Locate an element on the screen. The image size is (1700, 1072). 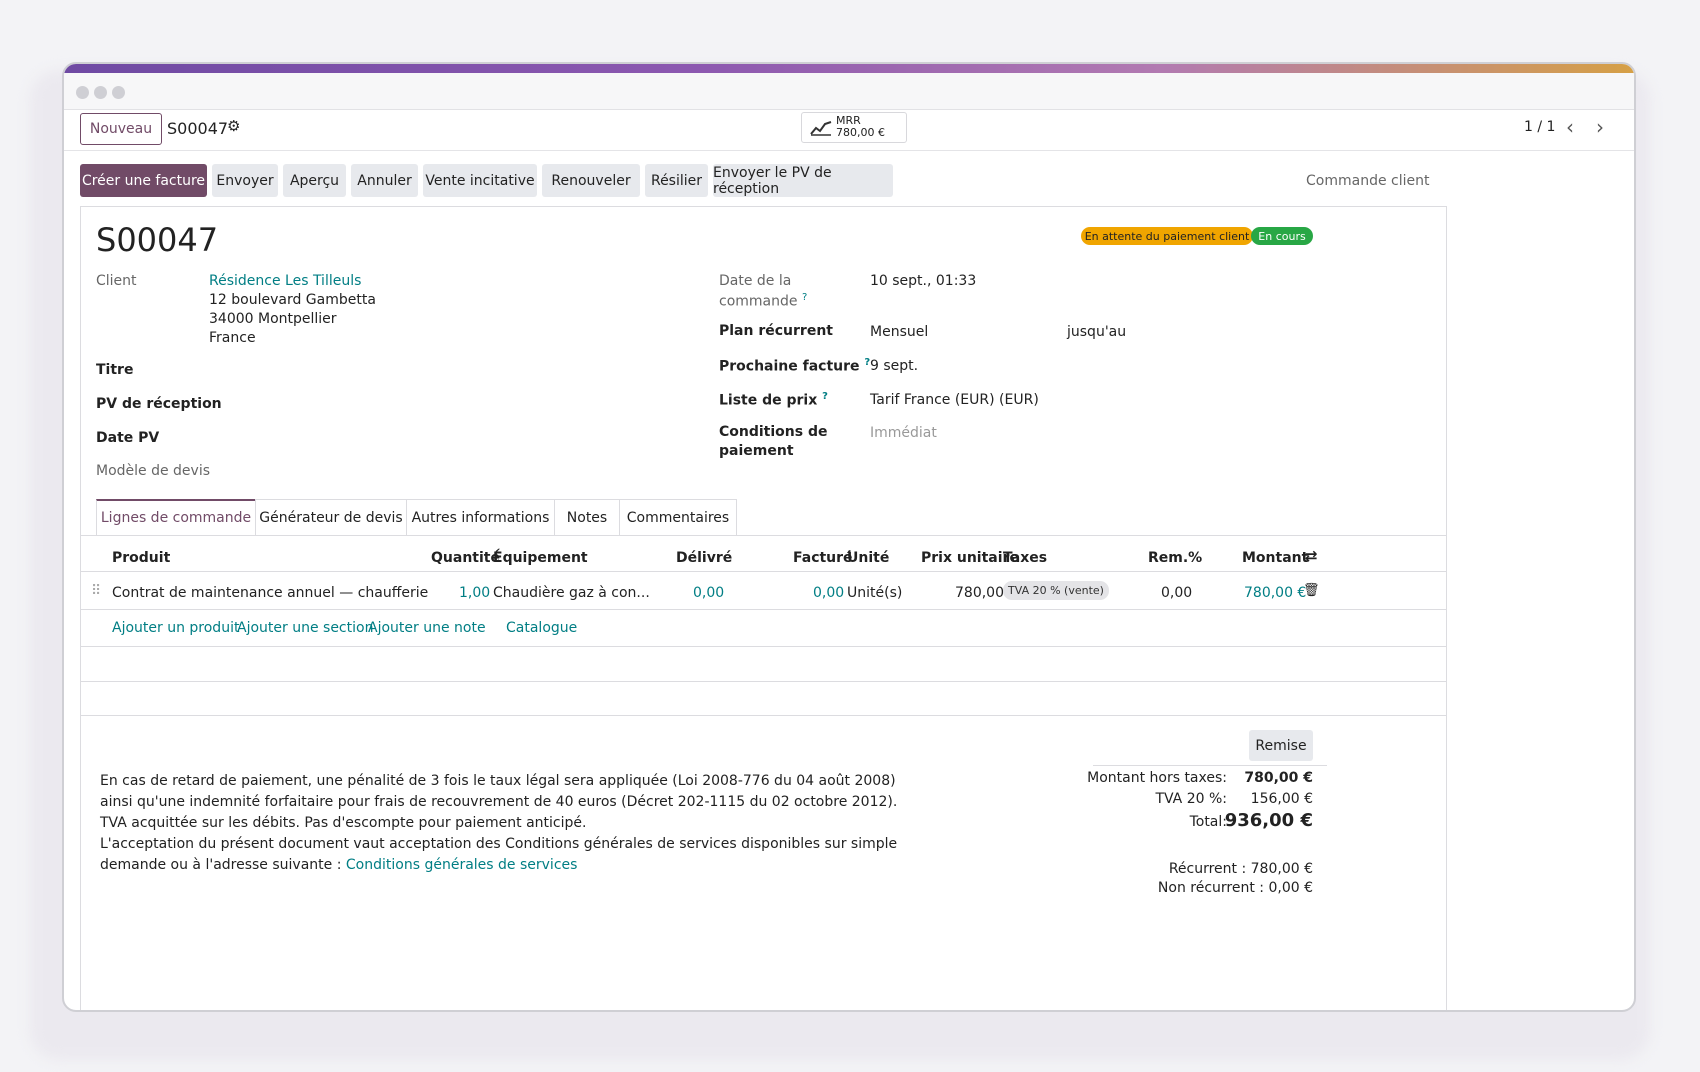
row-unit: Unité(s) is located at coordinates (874, 593).